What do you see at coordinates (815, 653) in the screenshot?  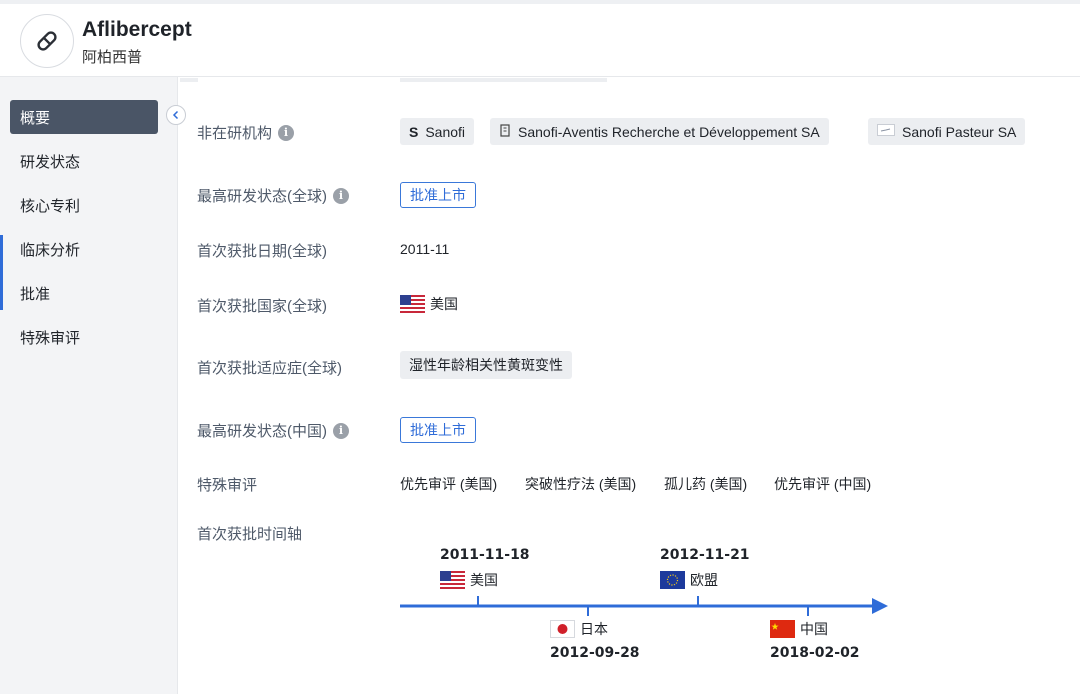 I see `timeline-date: 2018-02-02` at bounding box center [815, 653].